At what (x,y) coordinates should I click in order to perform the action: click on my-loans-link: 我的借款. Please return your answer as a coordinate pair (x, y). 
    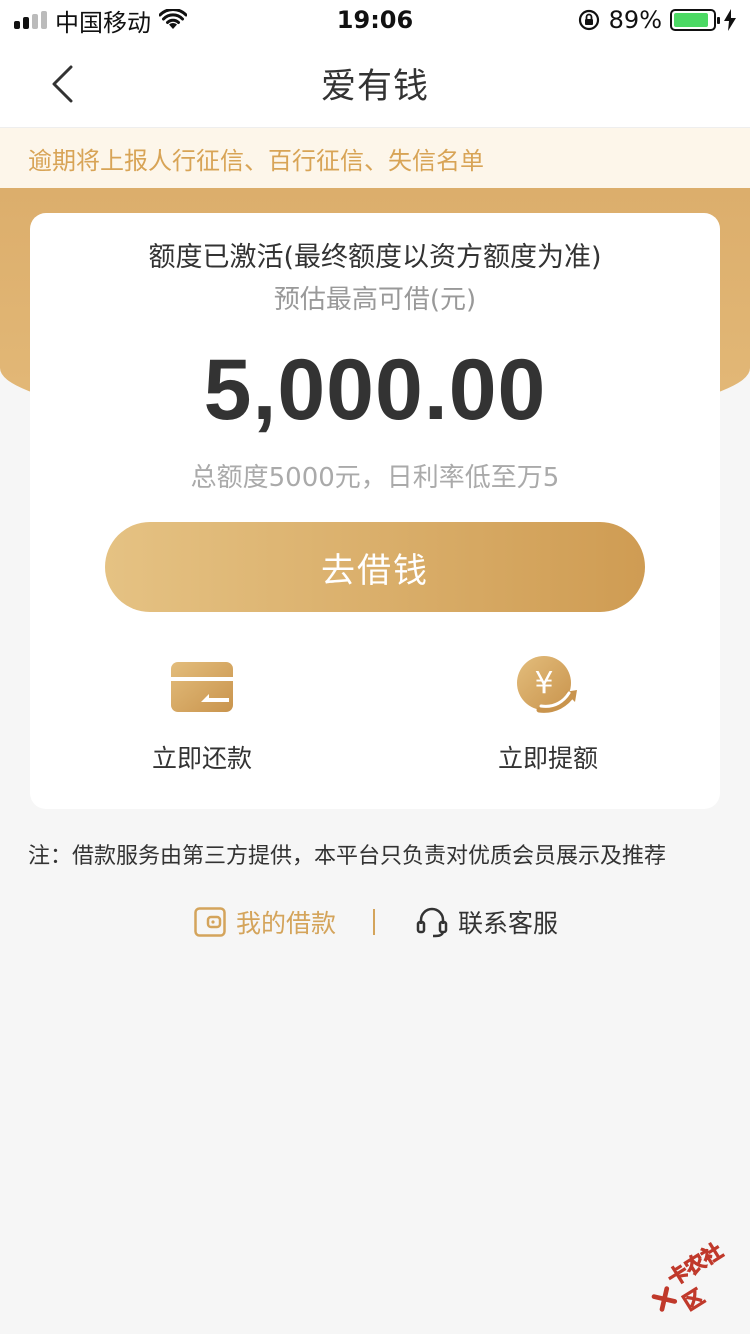
    Looking at the image, I should click on (265, 922).